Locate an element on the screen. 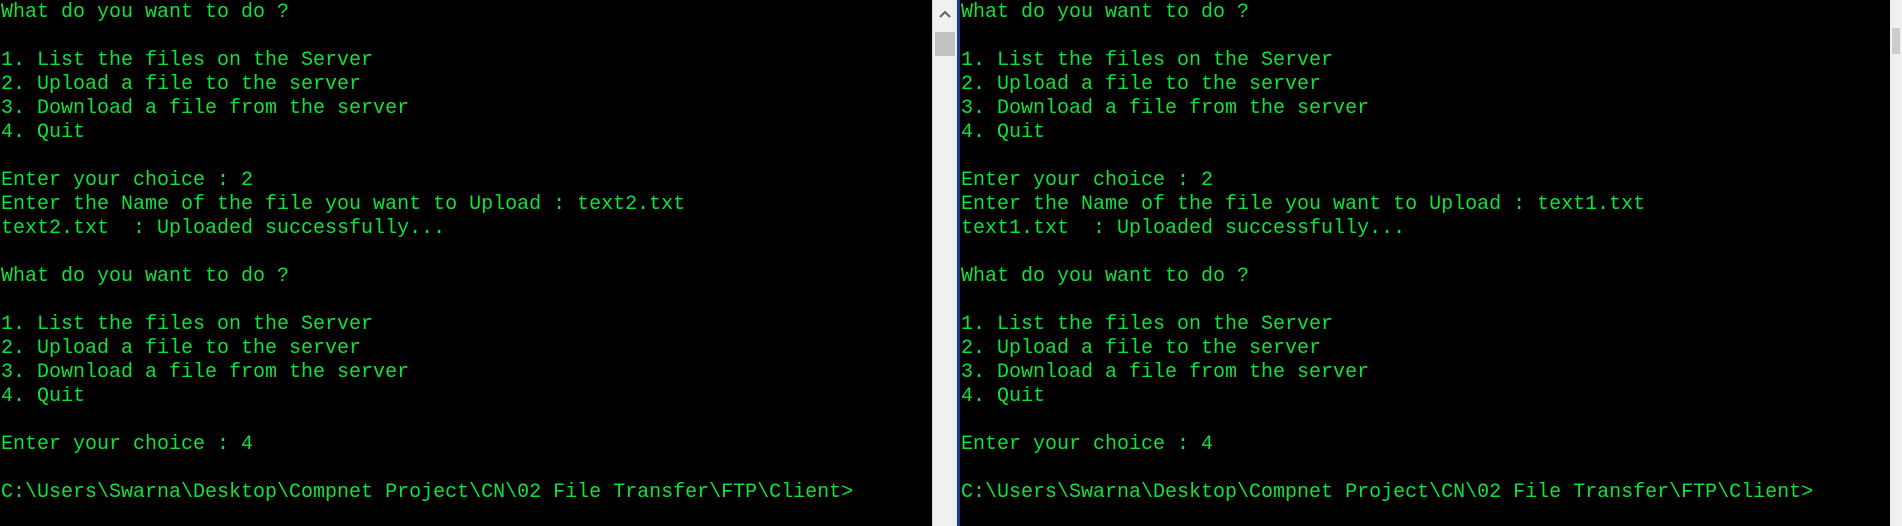 The height and width of the screenshot is (526, 1902). scroll-up-button is located at coordinates (945, 14).